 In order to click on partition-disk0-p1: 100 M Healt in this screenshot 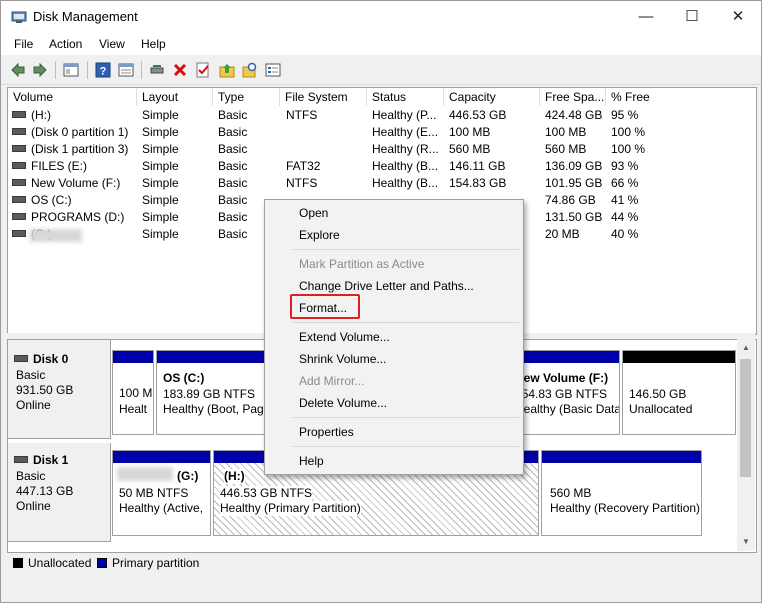, I will do `click(133, 392)`.